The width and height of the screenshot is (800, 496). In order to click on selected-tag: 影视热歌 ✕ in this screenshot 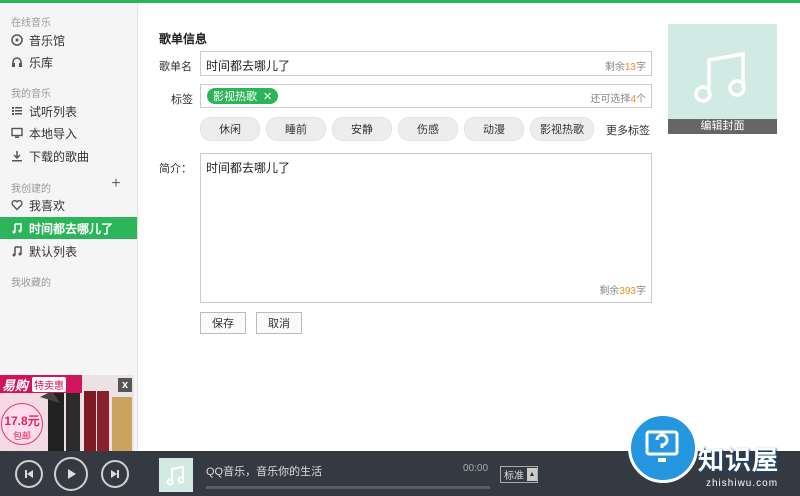, I will do `click(243, 96)`.